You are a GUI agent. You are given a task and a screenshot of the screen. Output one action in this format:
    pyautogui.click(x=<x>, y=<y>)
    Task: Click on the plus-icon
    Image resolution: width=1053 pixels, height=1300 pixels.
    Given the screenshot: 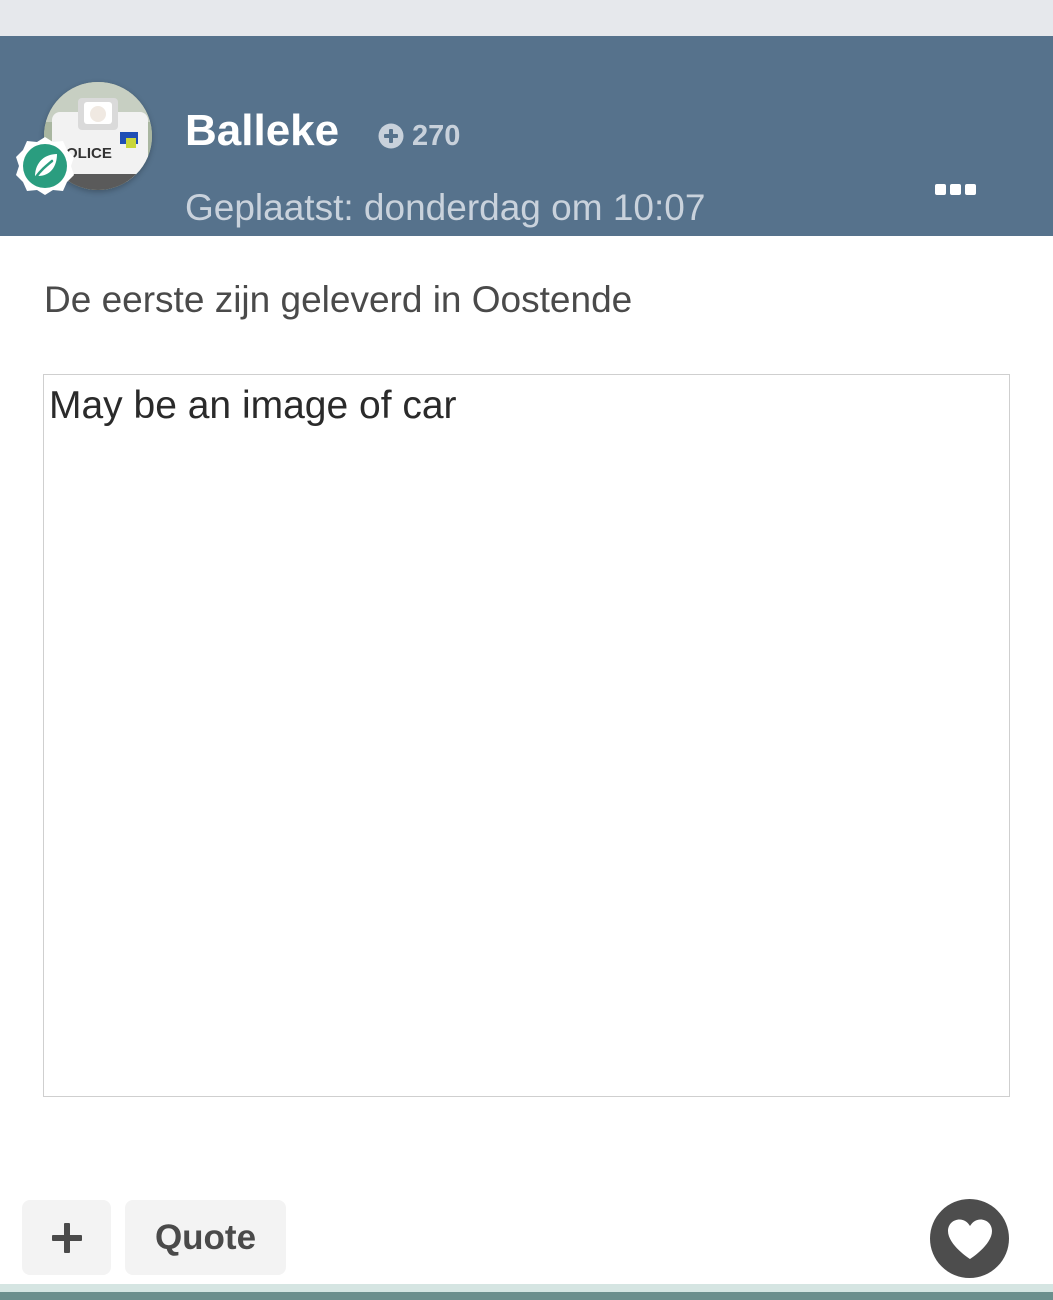 What is the action you would take?
    pyautogui.click(x=66, y=1237)
    